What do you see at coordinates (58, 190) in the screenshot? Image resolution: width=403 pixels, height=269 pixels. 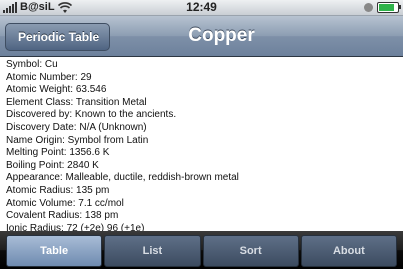 I see `detail-line: Atomic Radius: 135 pm` at bounding box center [58, 190].